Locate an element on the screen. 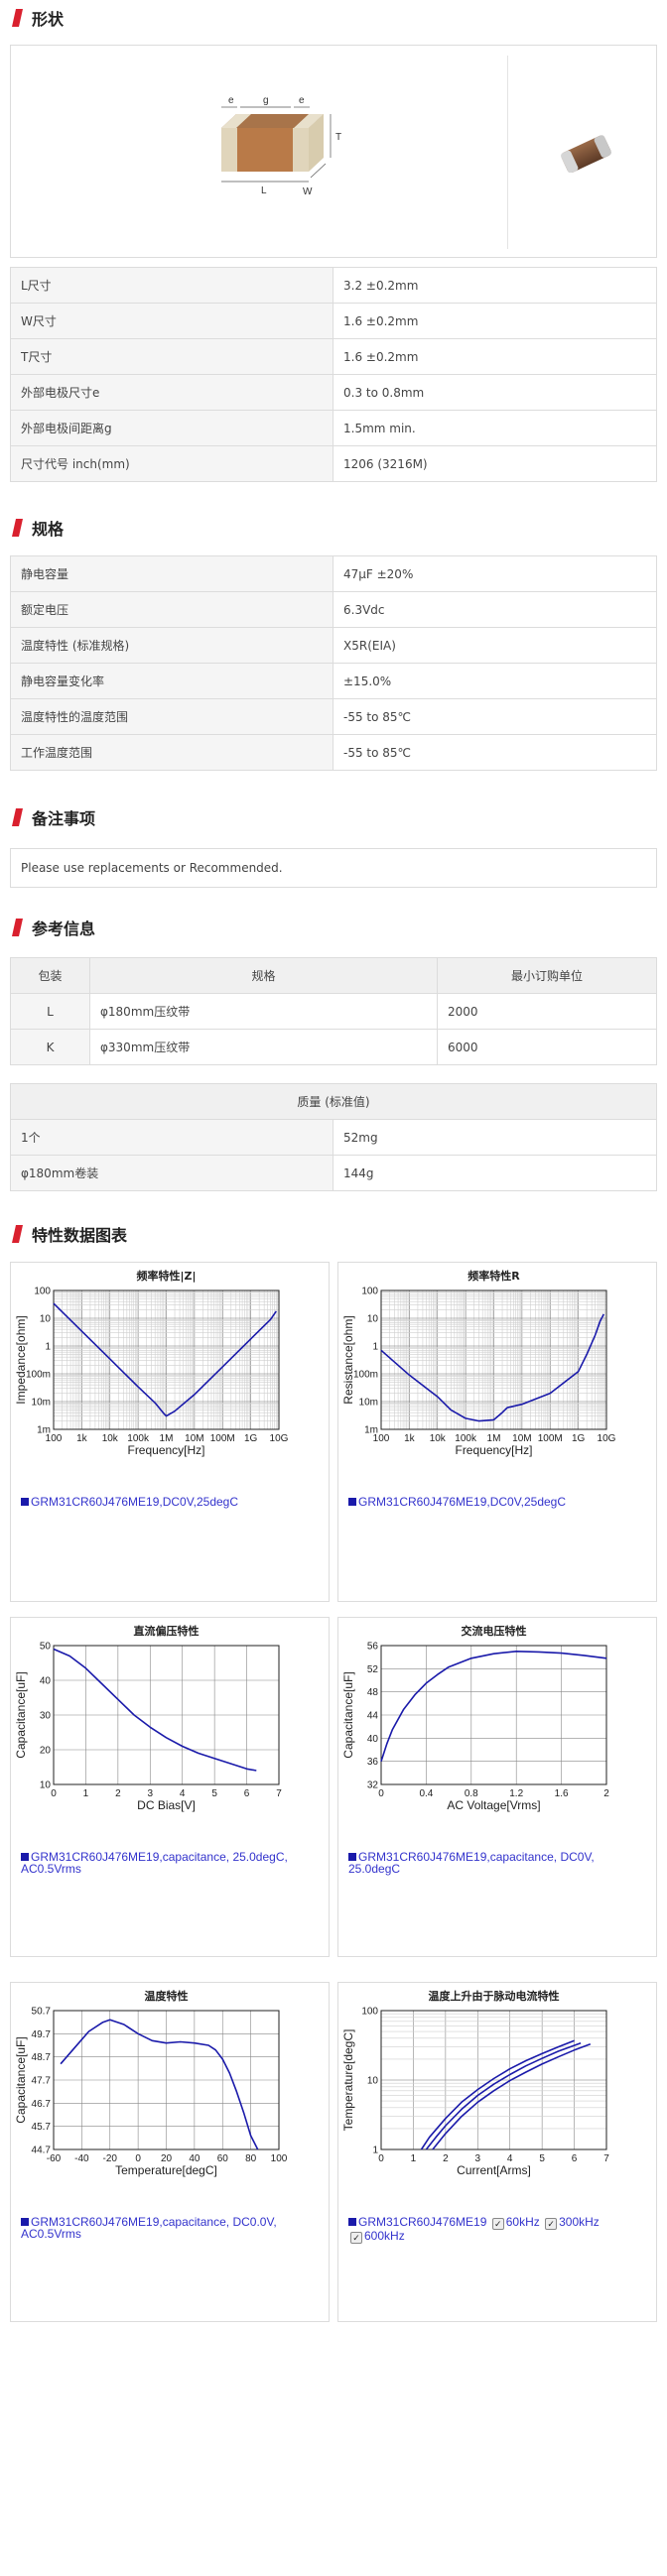  table-row: 外部电极尺寸e 0.3 to 0.8mm is located at coordinates (333, 392).